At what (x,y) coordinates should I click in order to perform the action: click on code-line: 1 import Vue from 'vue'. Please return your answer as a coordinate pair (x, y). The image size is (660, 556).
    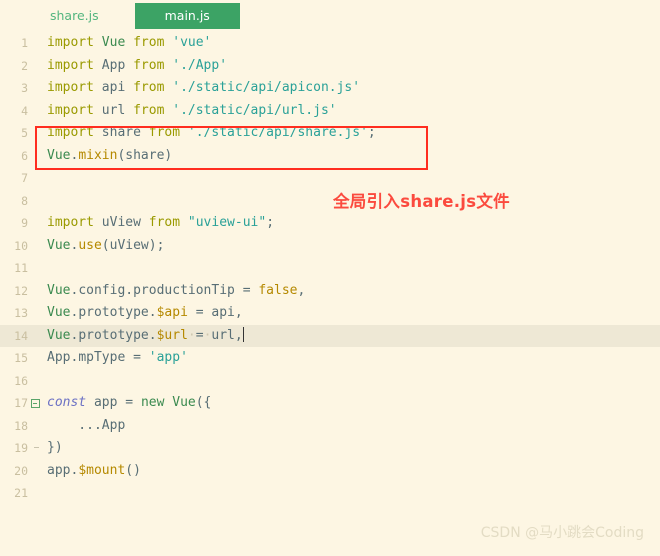
    Looking at the image, I should click on (330, 43).